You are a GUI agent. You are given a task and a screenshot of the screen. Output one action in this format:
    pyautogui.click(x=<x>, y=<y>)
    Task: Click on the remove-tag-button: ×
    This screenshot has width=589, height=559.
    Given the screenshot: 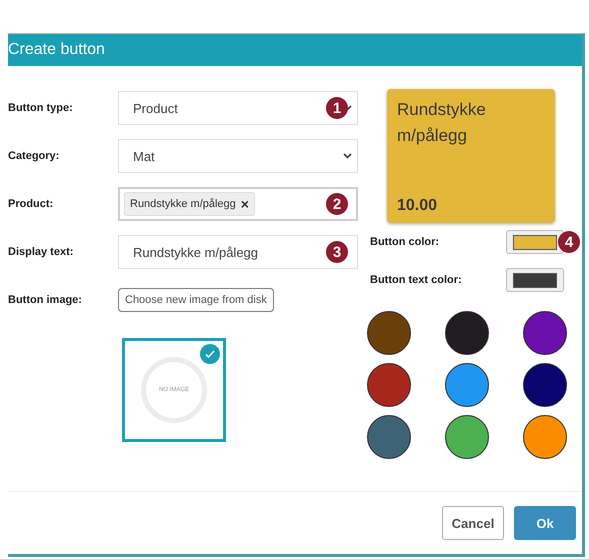 What is the action you would take?
    pyautogui.click(x=244, y=204)
    